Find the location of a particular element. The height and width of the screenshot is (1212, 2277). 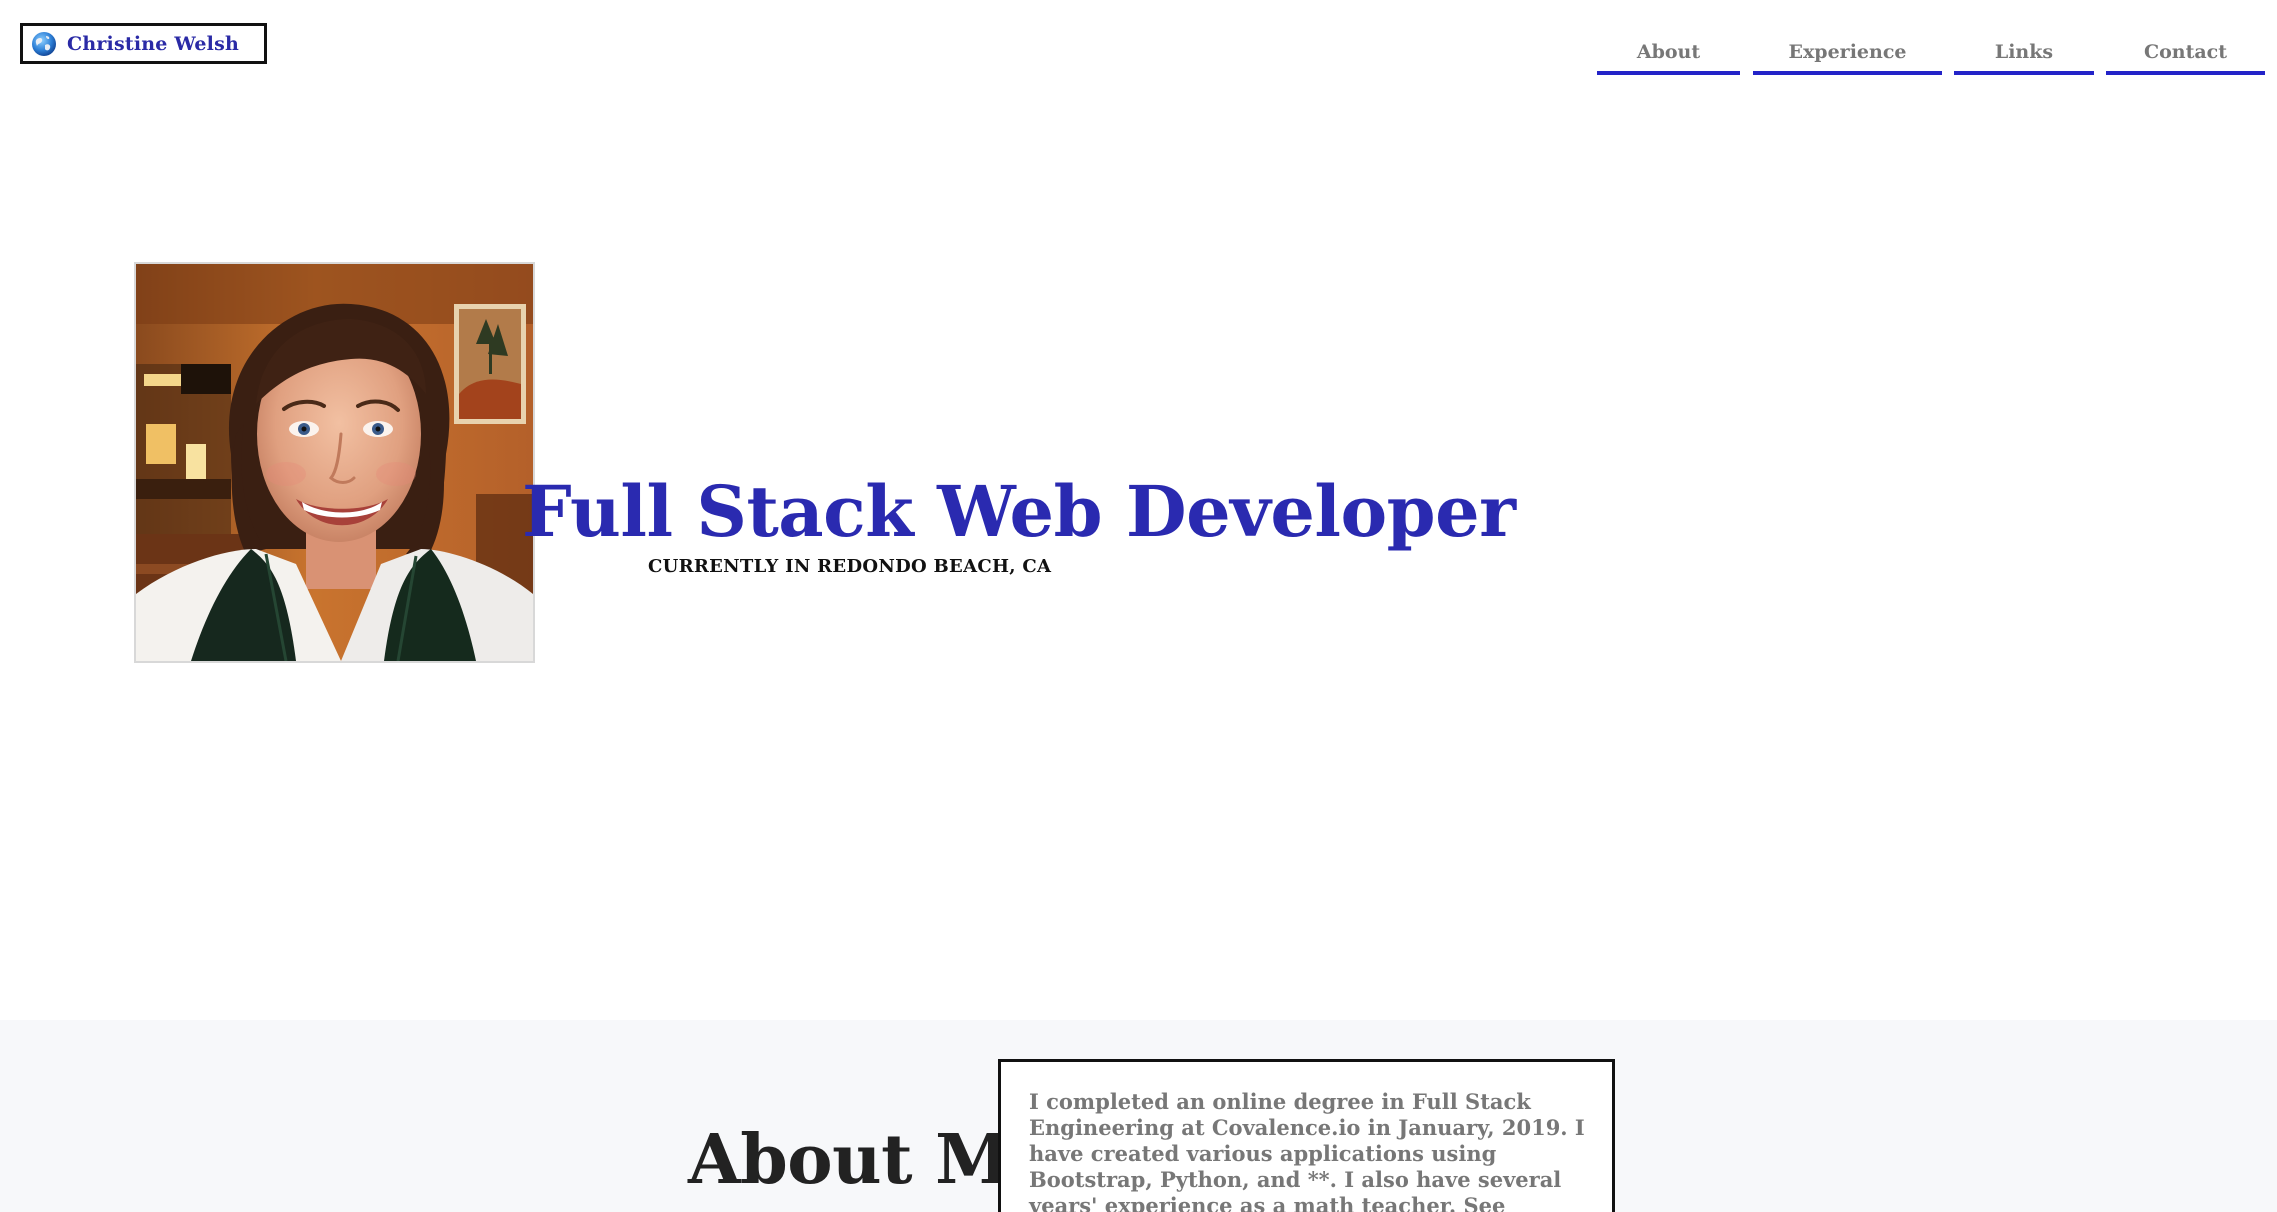

nav-item-experience: Experience is located at coordinates (1847, 56).